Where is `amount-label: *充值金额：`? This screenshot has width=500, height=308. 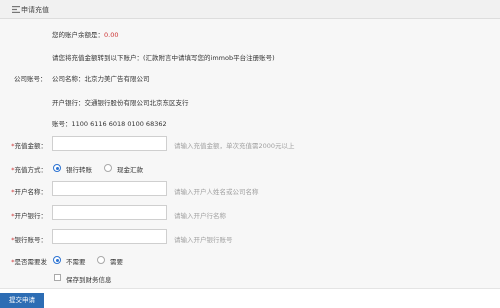 amount-label: *充值金额： is located at coordinates (29, 146).